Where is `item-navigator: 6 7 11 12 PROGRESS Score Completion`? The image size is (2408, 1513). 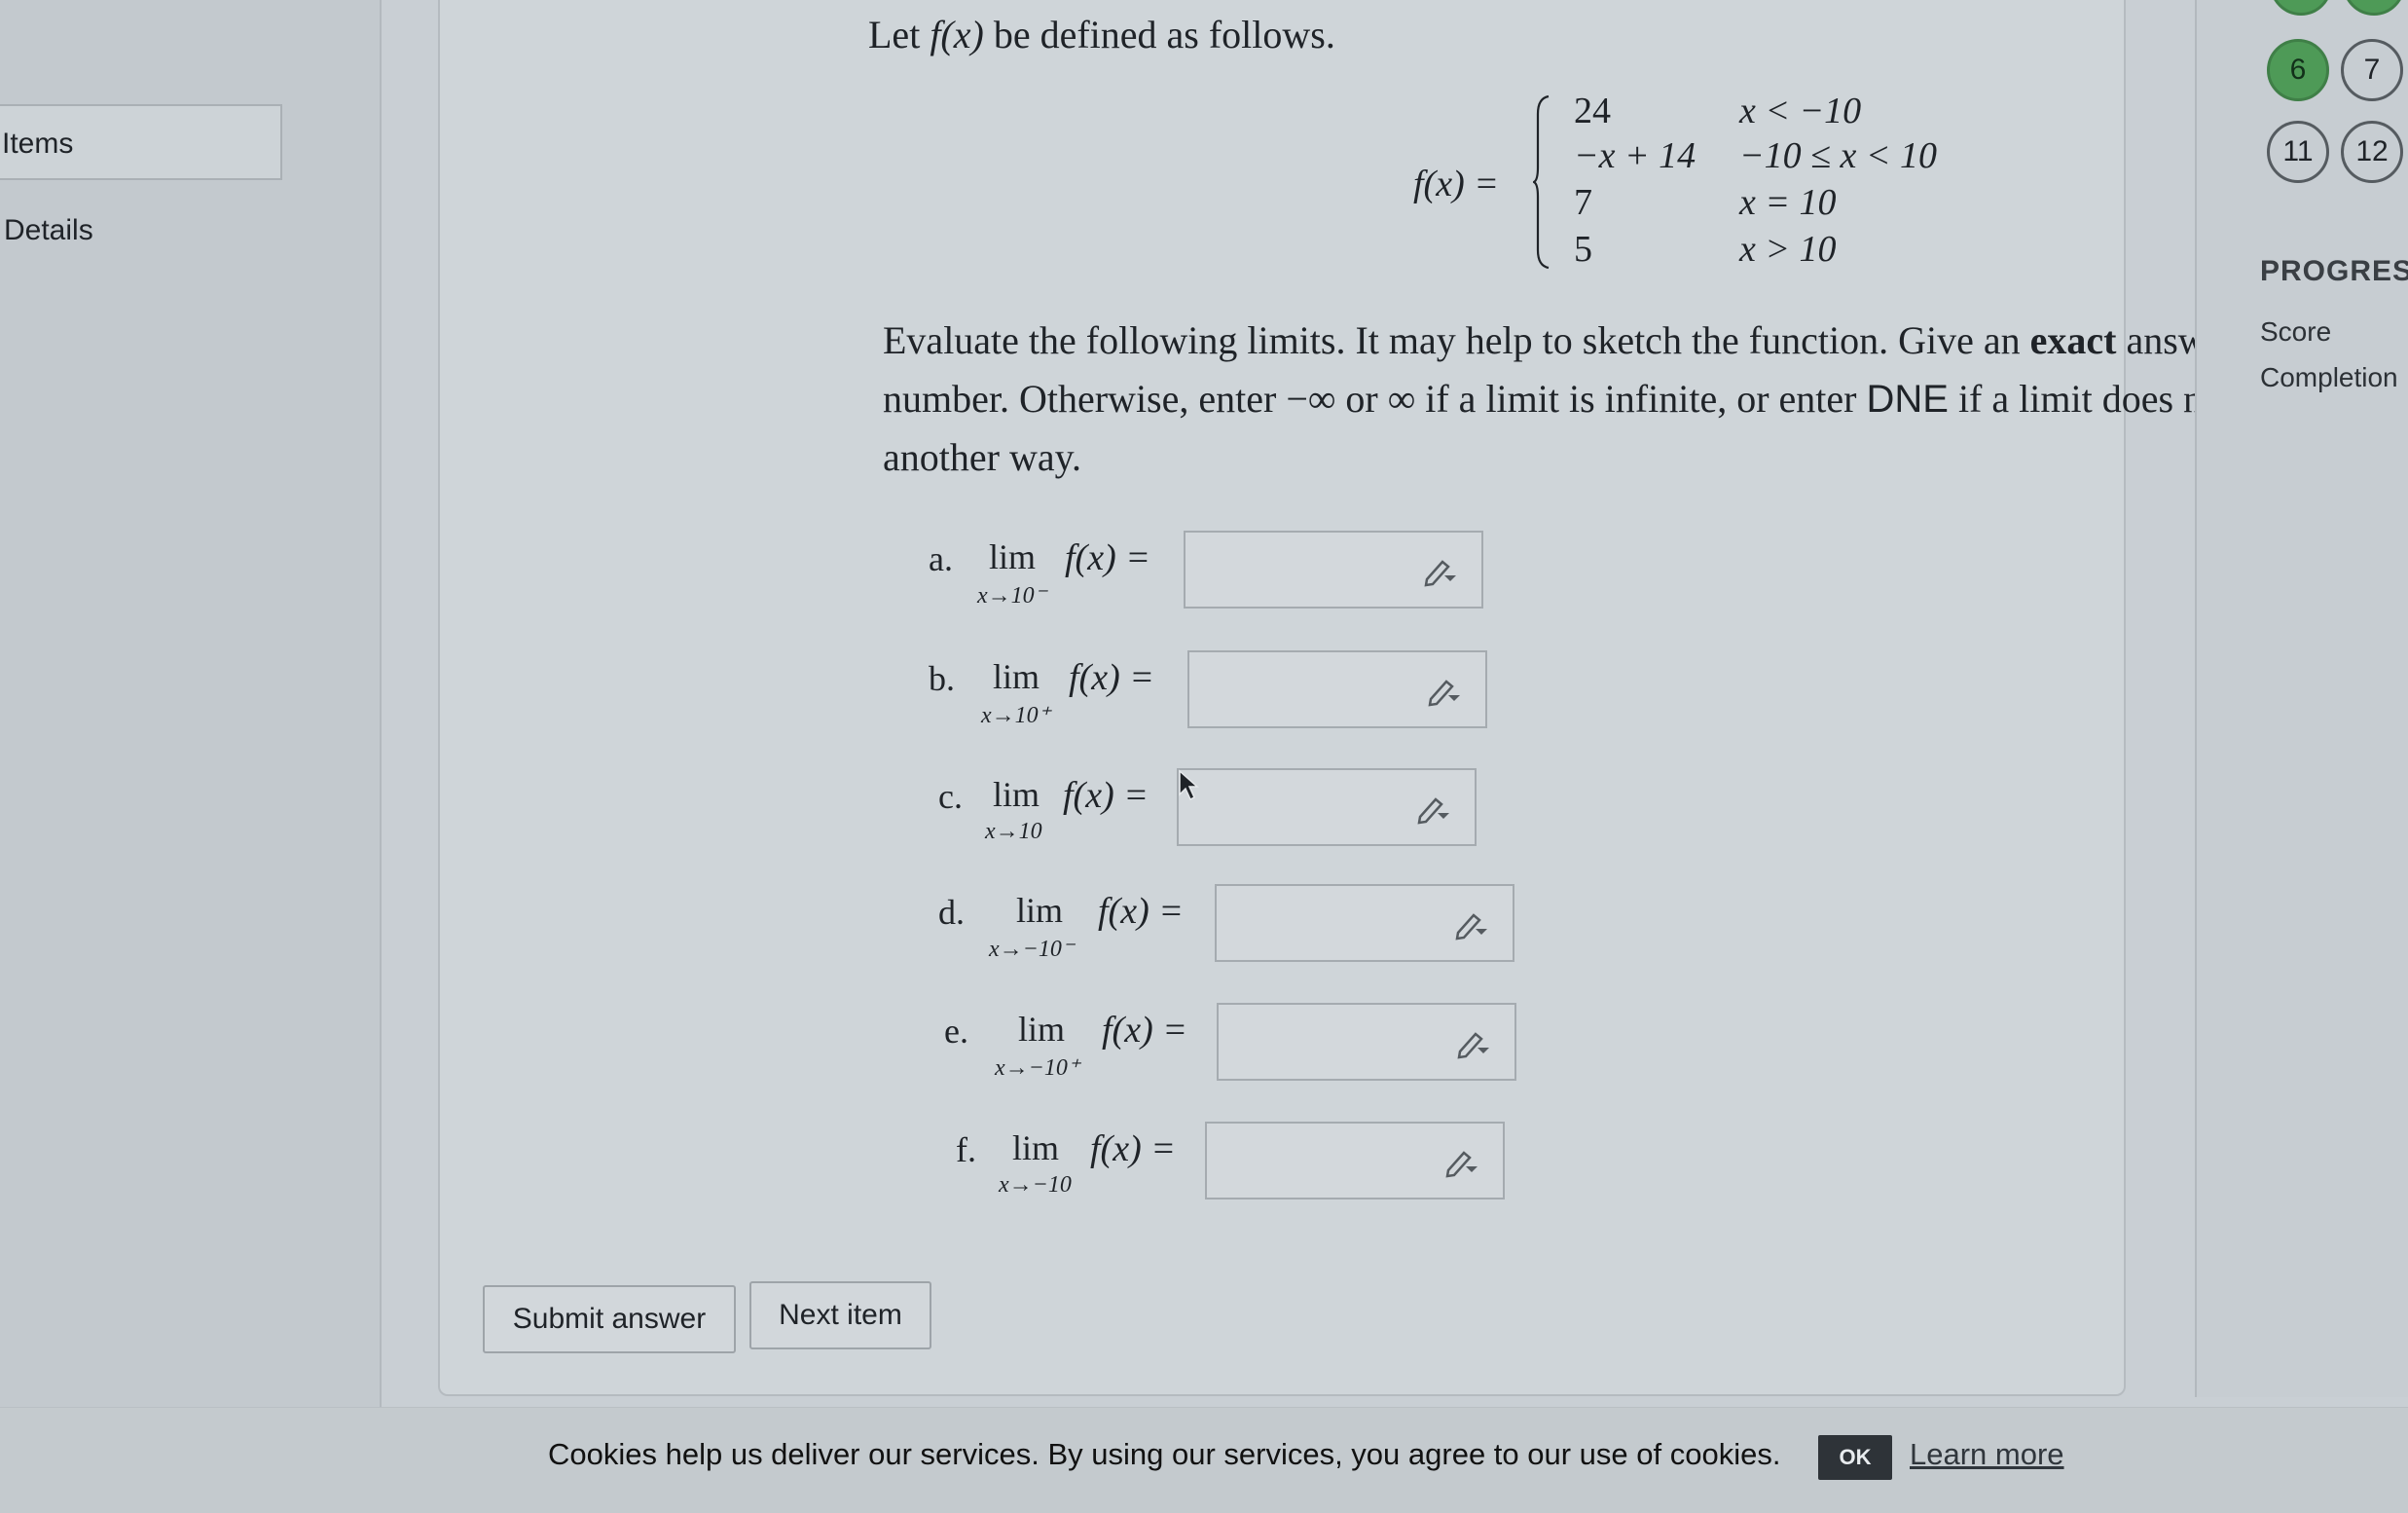 item-navigator: 6 7 11 12 PROGRESS Score Completion is located at coordinates (2301, 698).